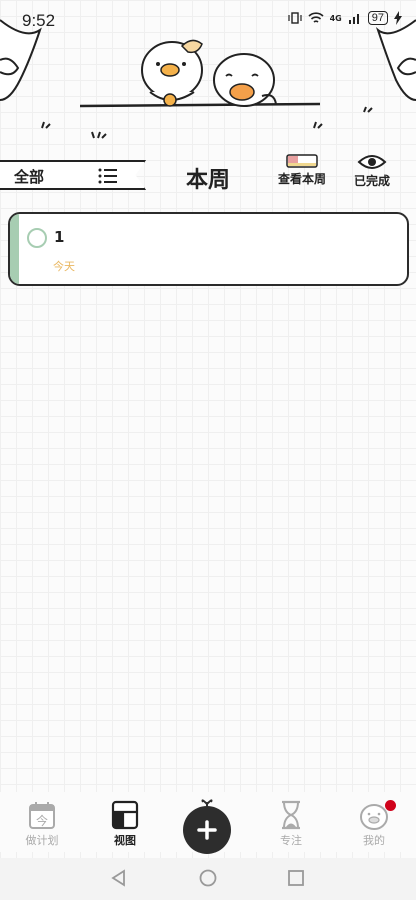  Describe the element at coordinates (296, 878) in the screenshot. I see `recents-icon` at that location.